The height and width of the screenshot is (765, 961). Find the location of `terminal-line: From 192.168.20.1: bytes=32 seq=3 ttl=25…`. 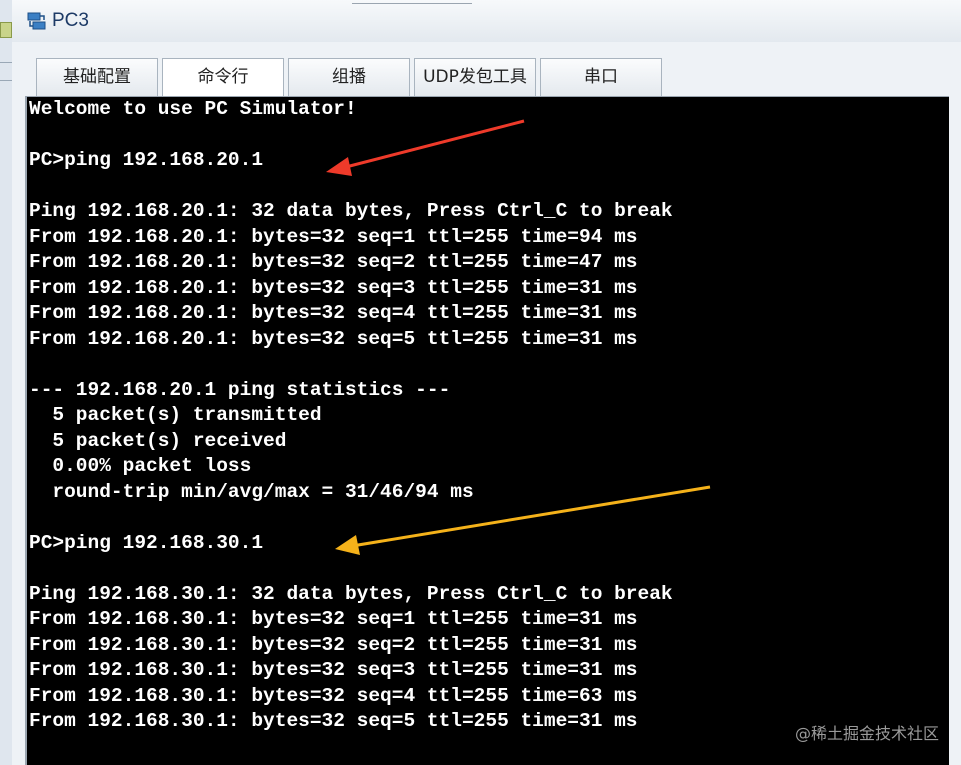

terminal-line: From 192.168.20.1: bytes=32 seq=3 ttl=25… is located at coordinates (333, 287).